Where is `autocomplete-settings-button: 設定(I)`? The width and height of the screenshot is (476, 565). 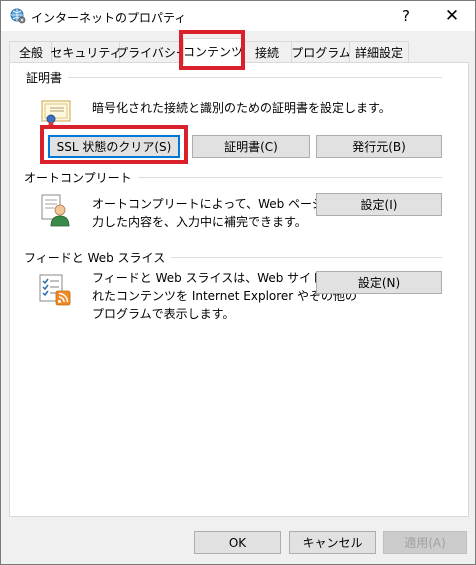 autocomplete-settings-button: 設定(I) is located at coordinates (379, 204).